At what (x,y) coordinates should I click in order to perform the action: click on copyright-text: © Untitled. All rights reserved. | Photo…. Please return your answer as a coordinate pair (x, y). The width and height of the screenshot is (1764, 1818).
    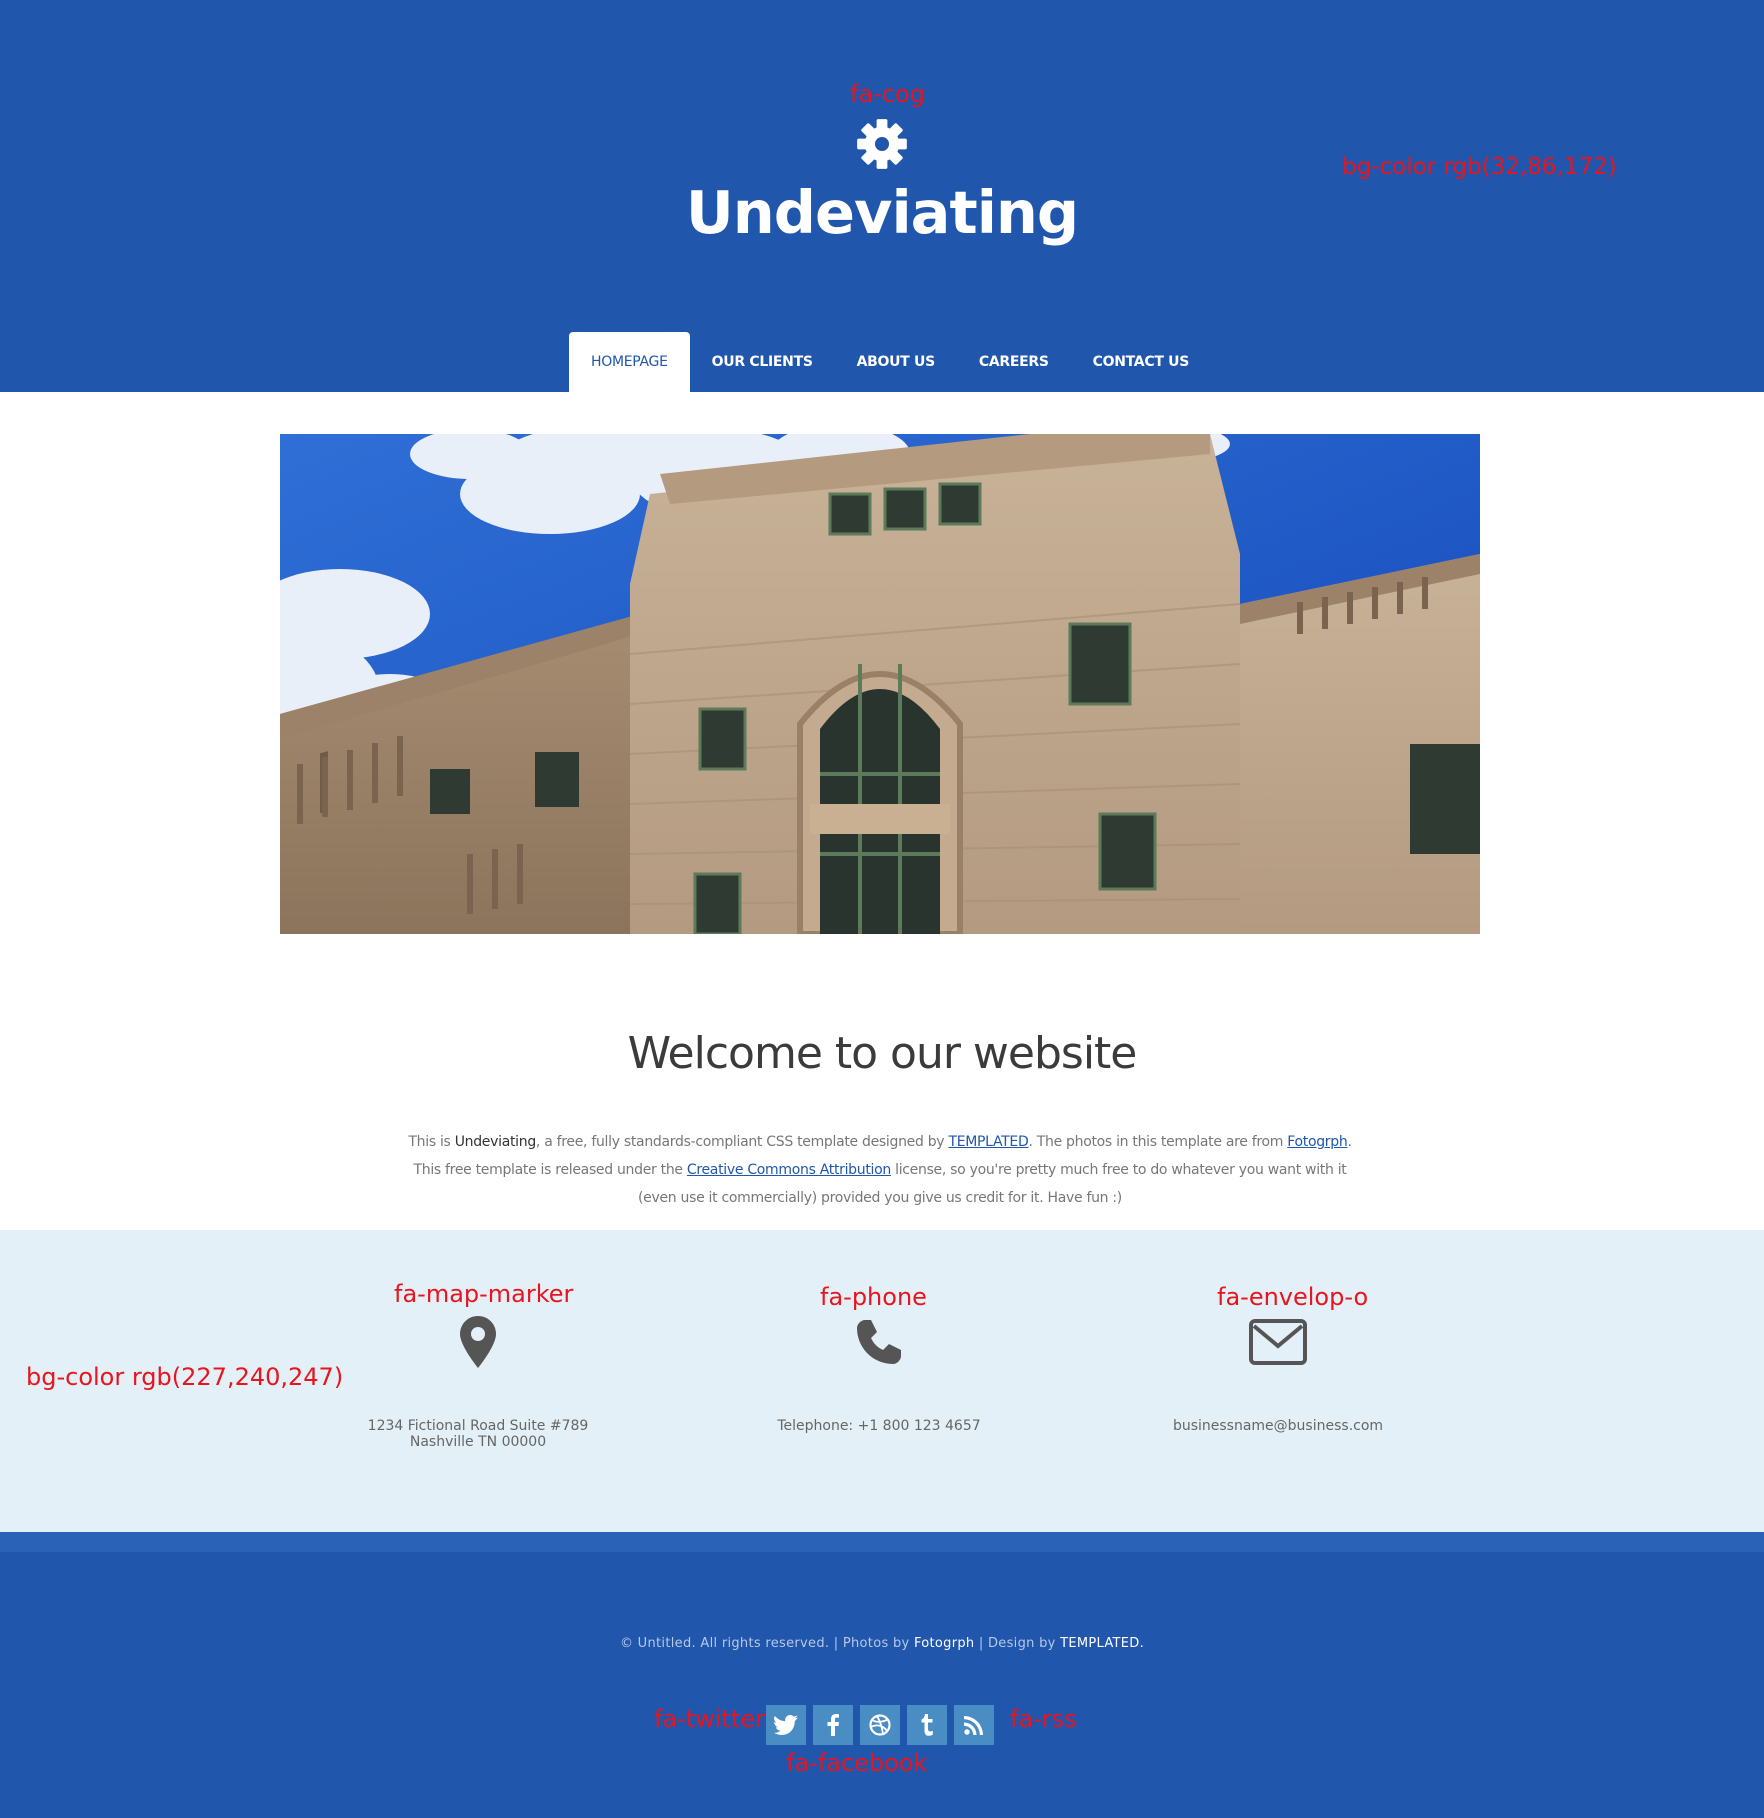
    Looking at the image, I should click on (882, 1643).